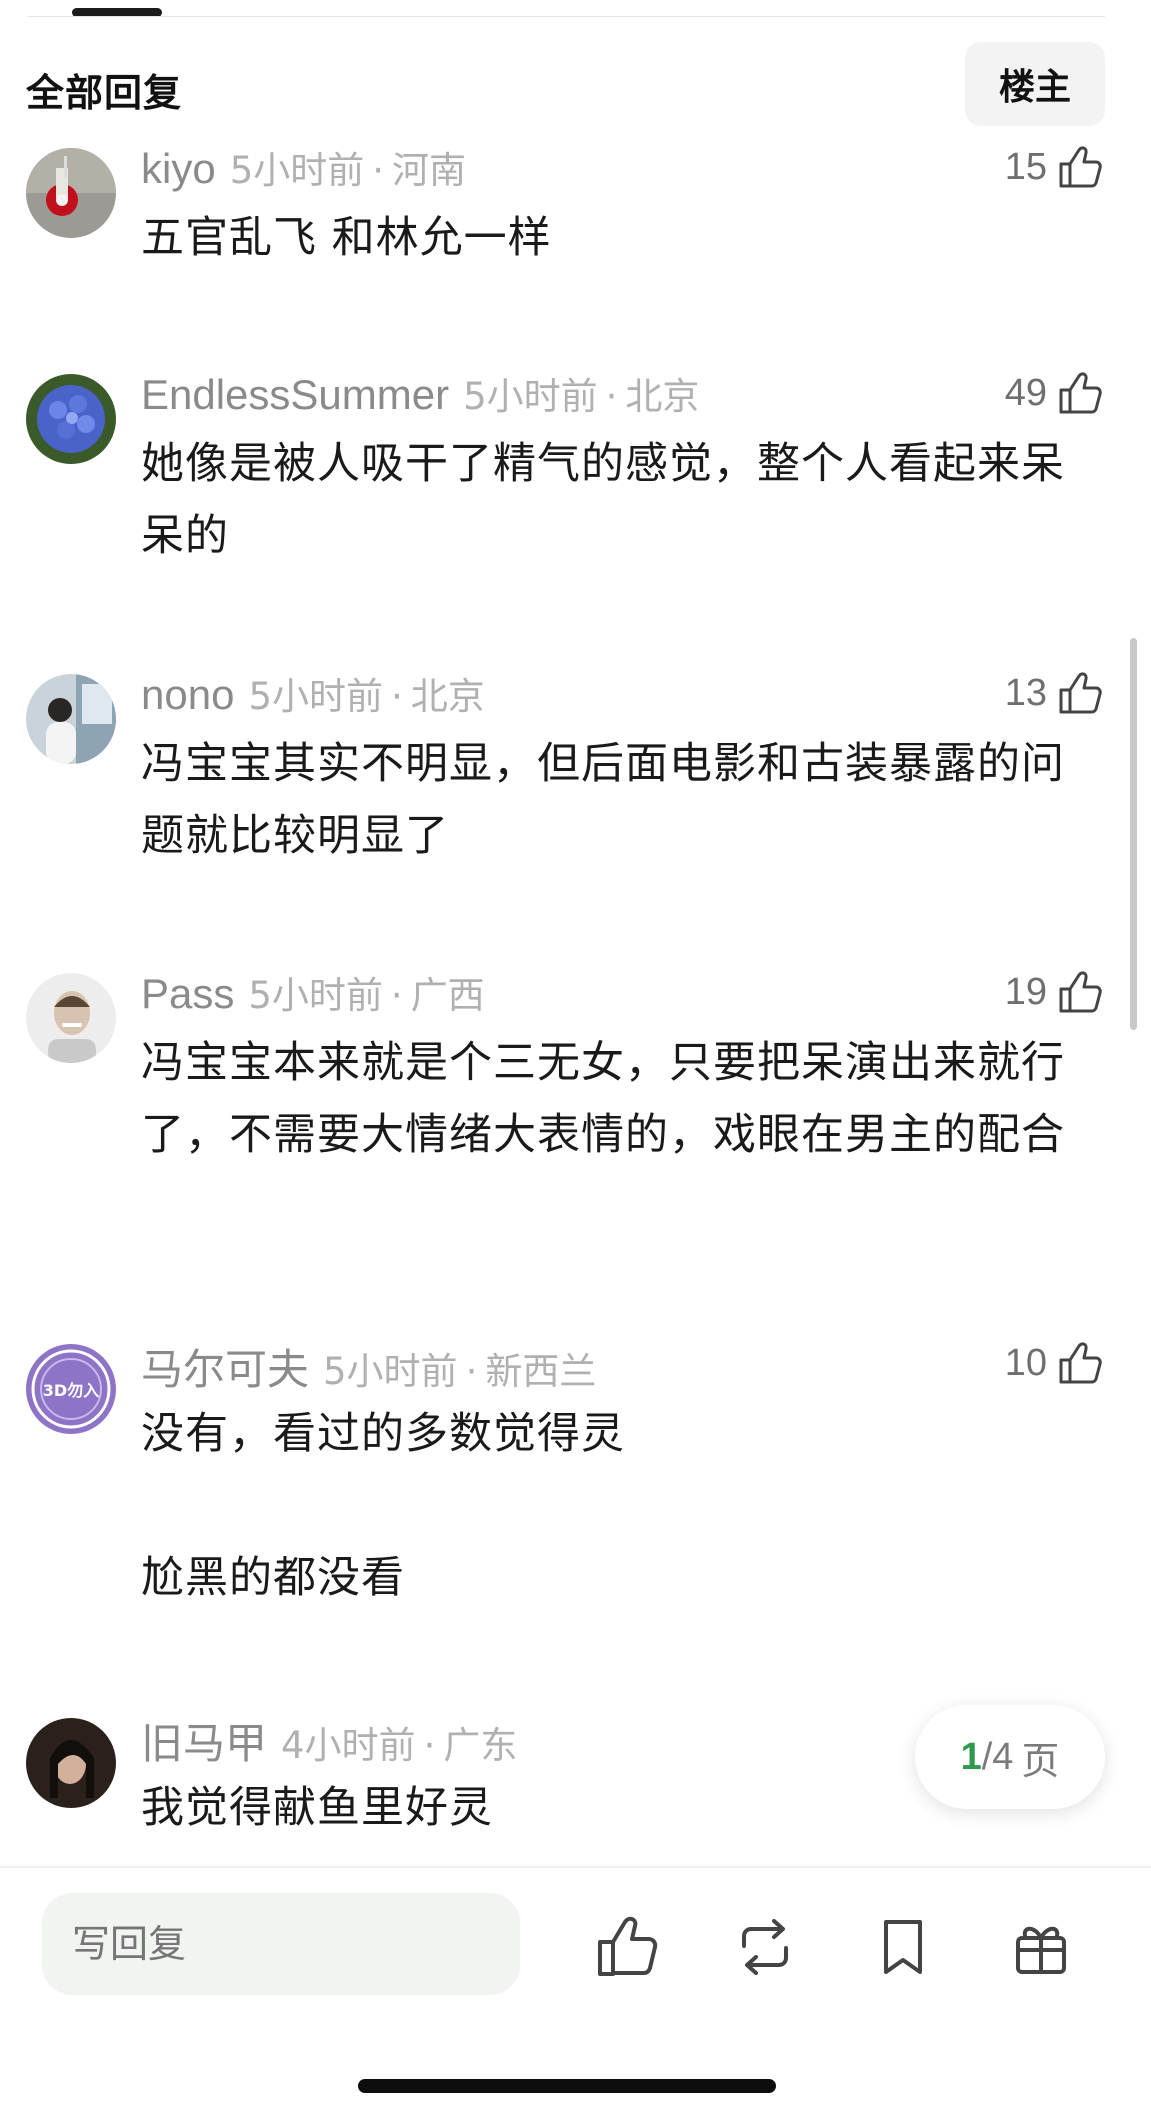 This screenshot has width=1151, height=2124. I want to click on comment-text: 没有，看过的多数觉得灵 尬黑的都没看, so click(611, 1506).